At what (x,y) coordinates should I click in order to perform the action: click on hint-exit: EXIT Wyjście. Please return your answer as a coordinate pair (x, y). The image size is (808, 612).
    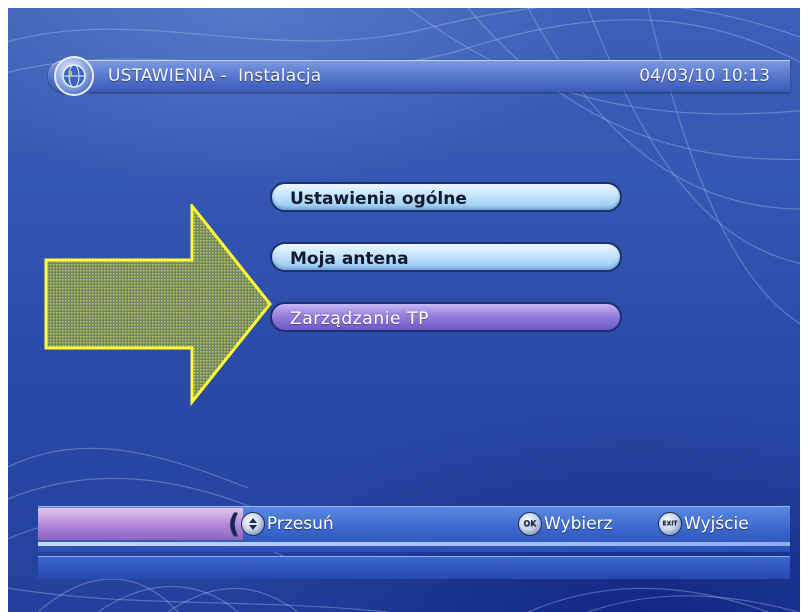
    Looking at the image, I should click on (703, 524).